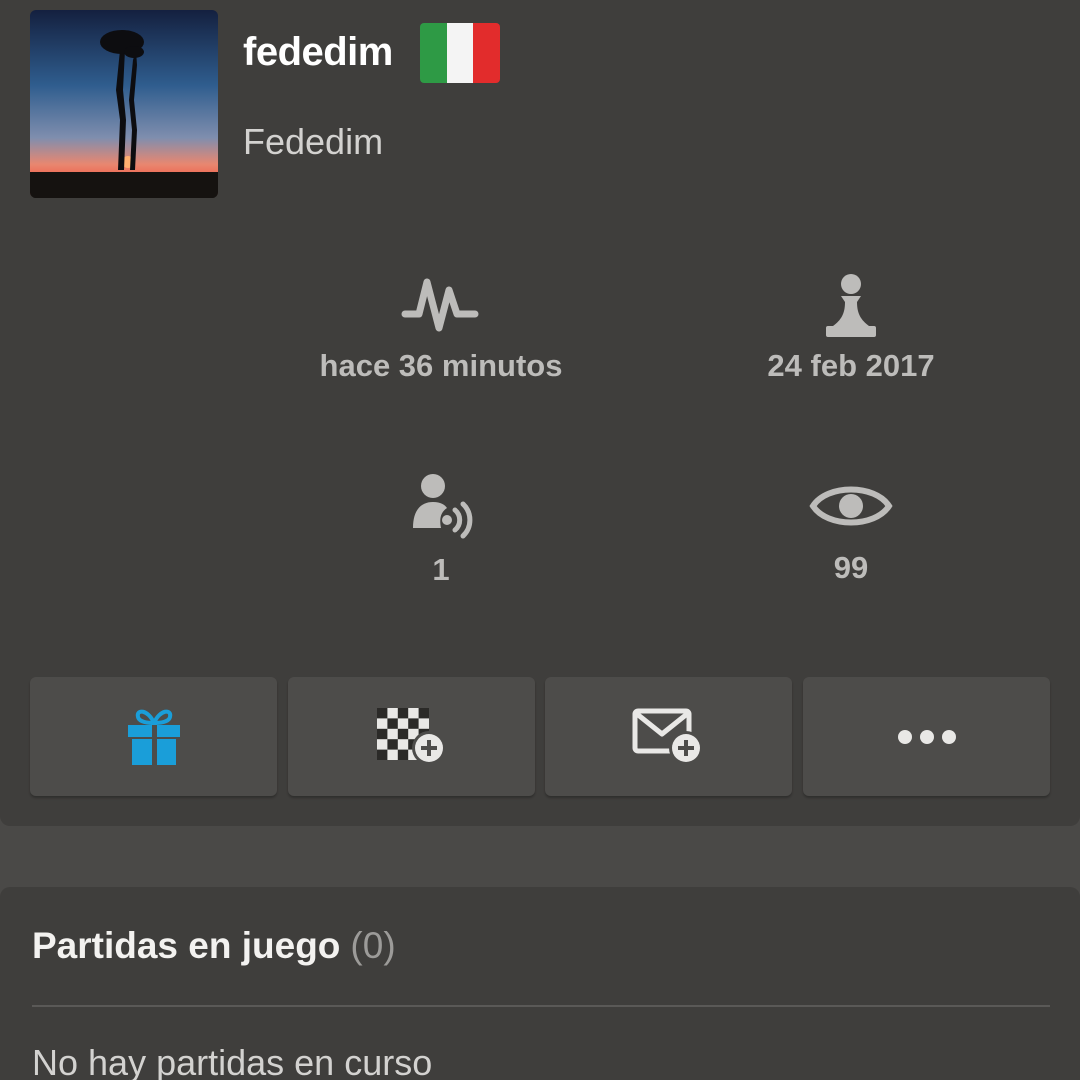 The width and height of the screenshot is (1080, 1080). I want to click on message-button, so click(668, 736).